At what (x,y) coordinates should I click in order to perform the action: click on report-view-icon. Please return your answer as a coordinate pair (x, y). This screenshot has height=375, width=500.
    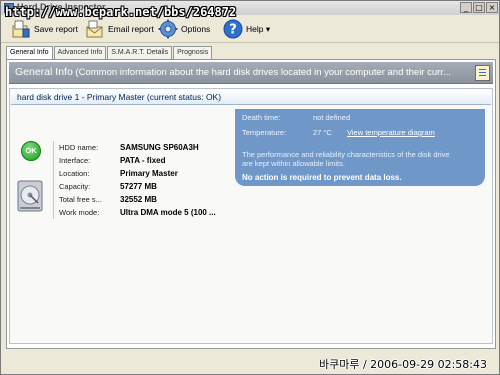
    Looking at the image, I should click on (482, 73).